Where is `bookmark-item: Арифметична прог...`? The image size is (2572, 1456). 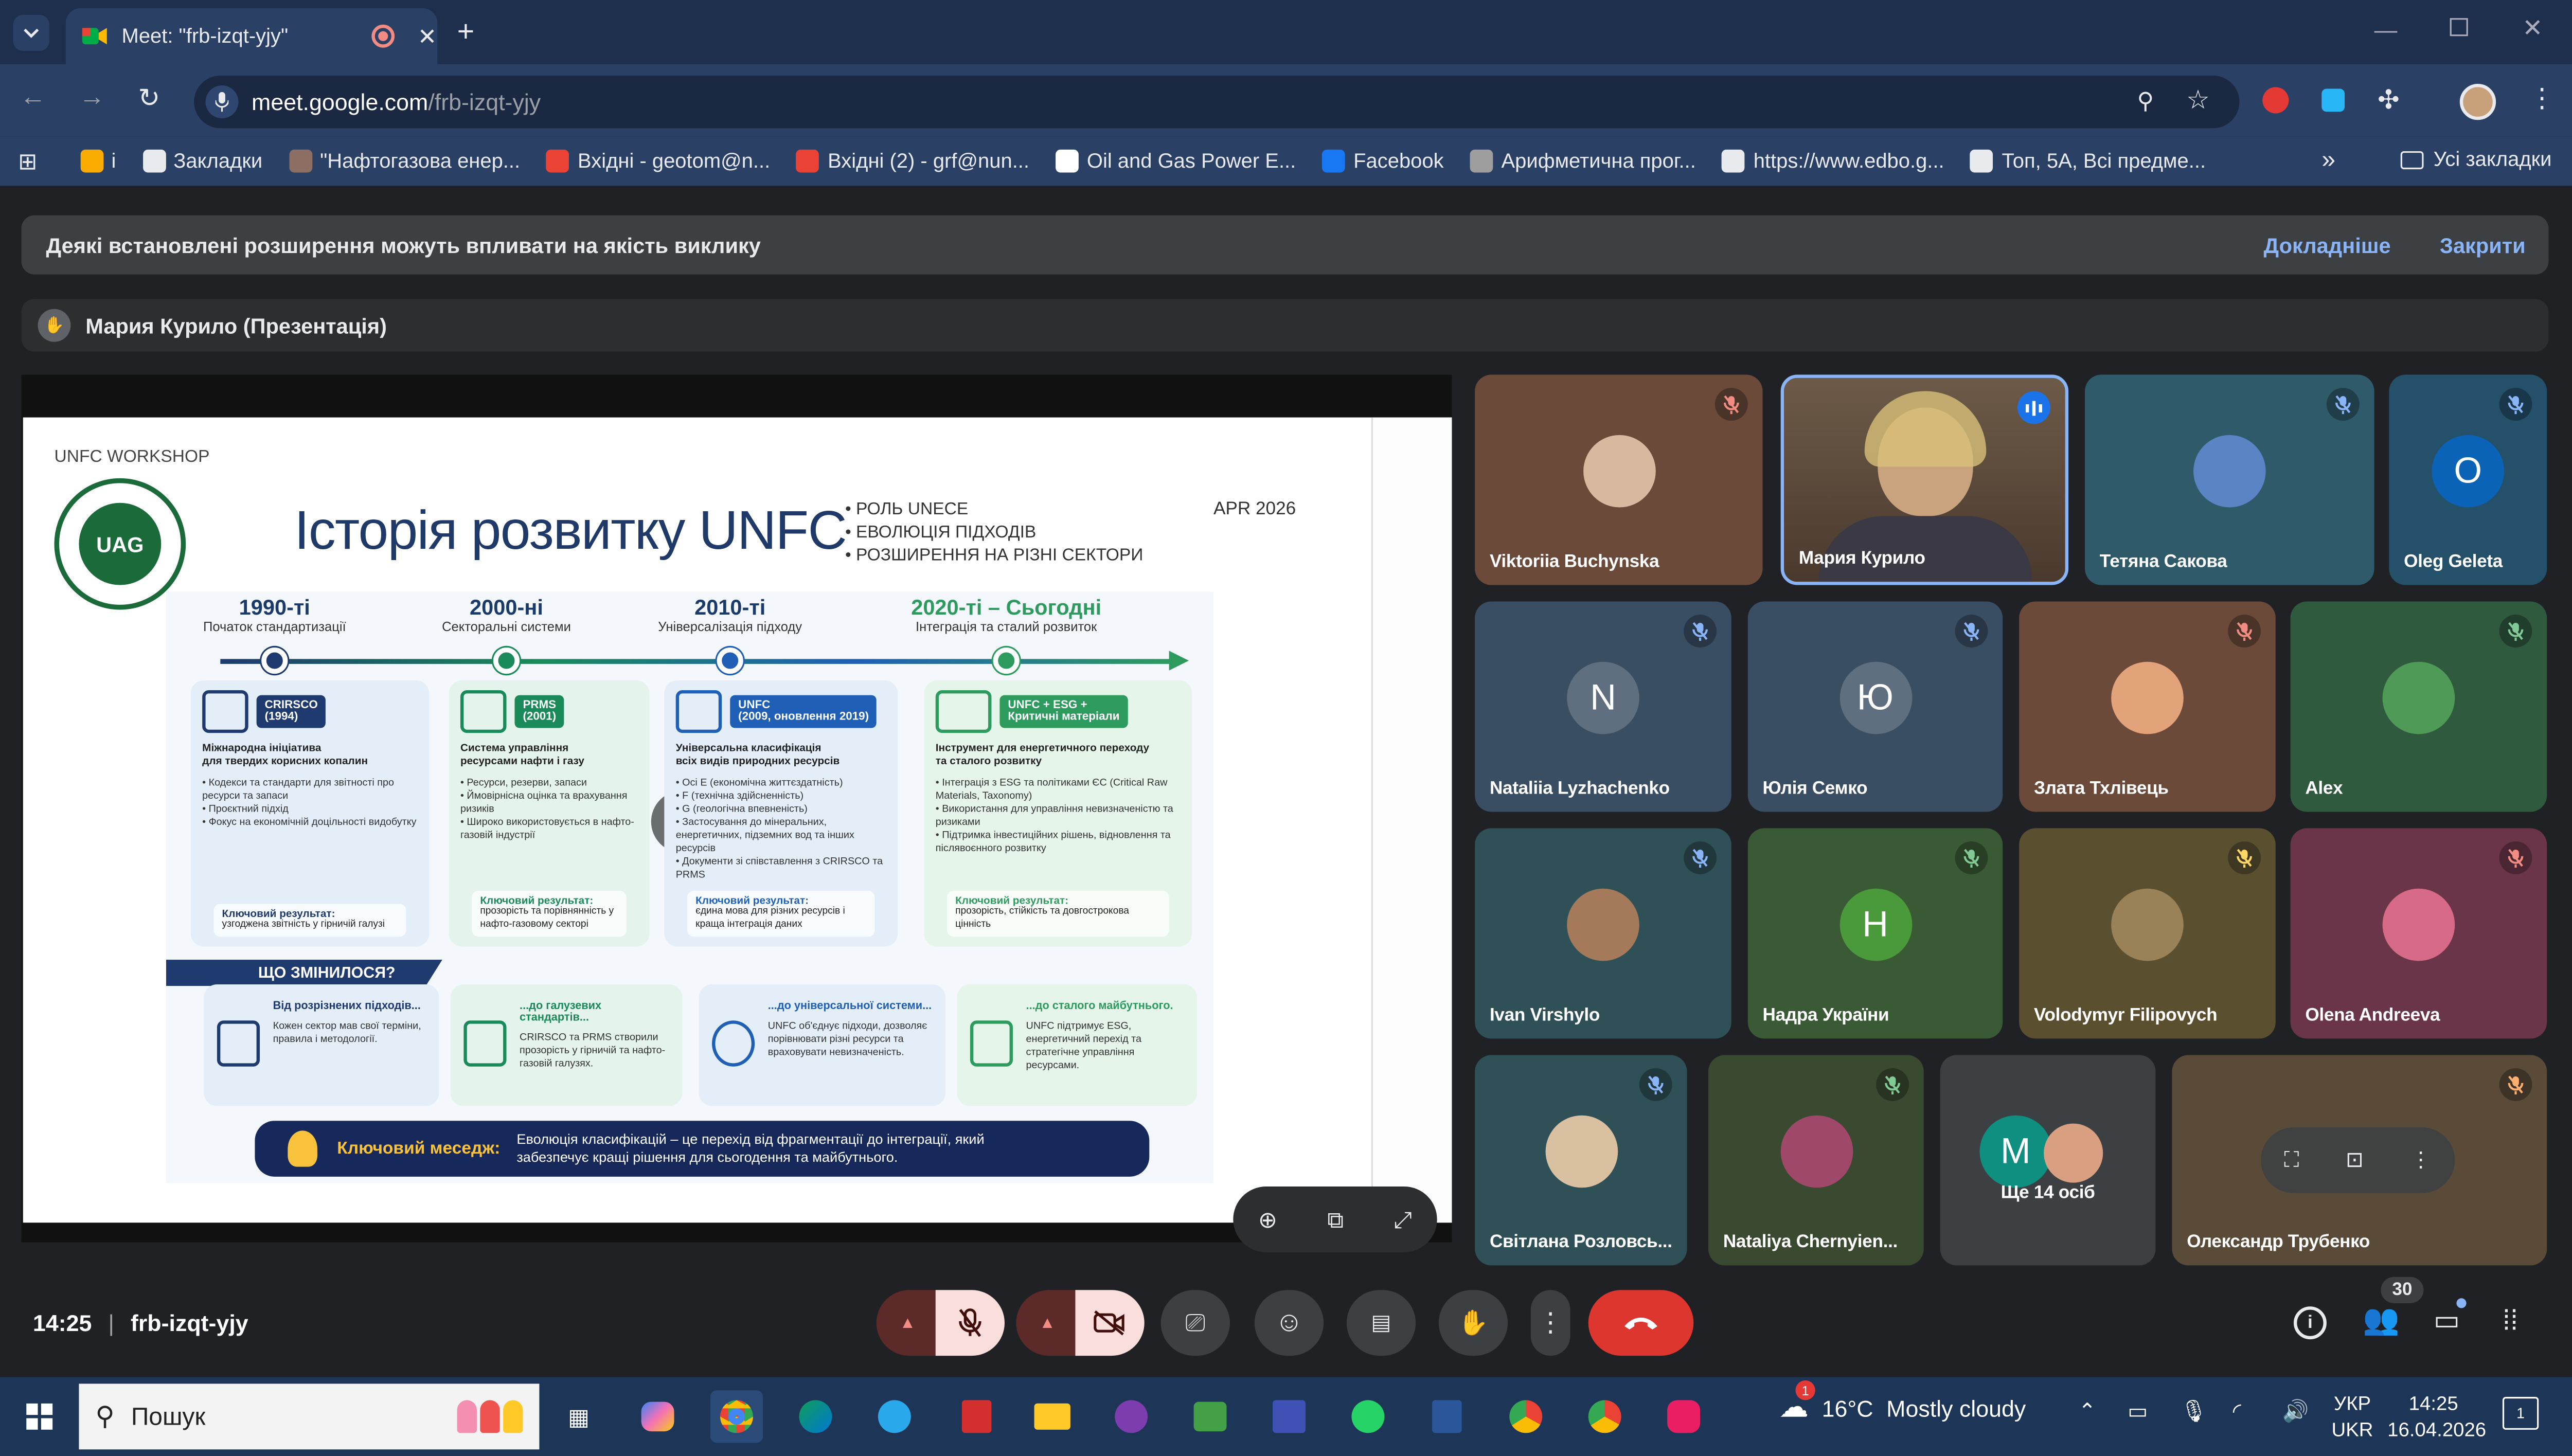
bookmark-item: Арифметична прог... is located at coordinates (1583, 161).